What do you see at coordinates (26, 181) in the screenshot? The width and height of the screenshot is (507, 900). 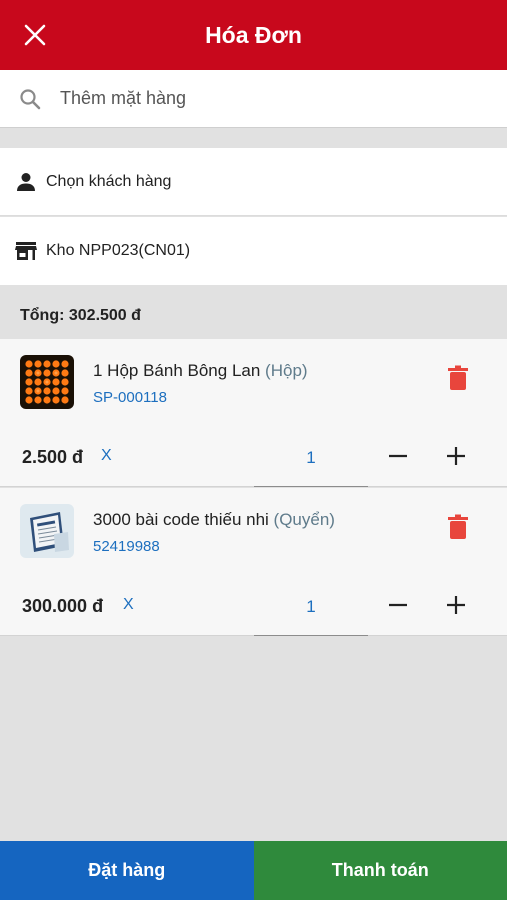 I see `person-icon` at bounding box center [26, 181].